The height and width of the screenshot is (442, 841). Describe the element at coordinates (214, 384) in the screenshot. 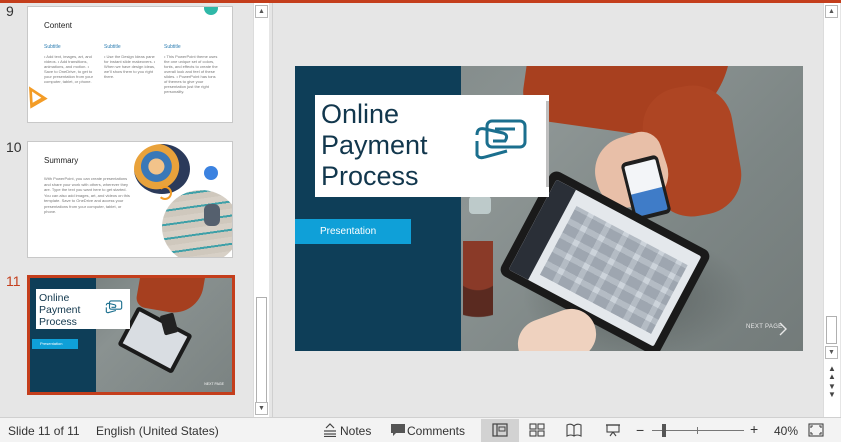

I see `mini-next-page: NEXT PAGE` at that location.